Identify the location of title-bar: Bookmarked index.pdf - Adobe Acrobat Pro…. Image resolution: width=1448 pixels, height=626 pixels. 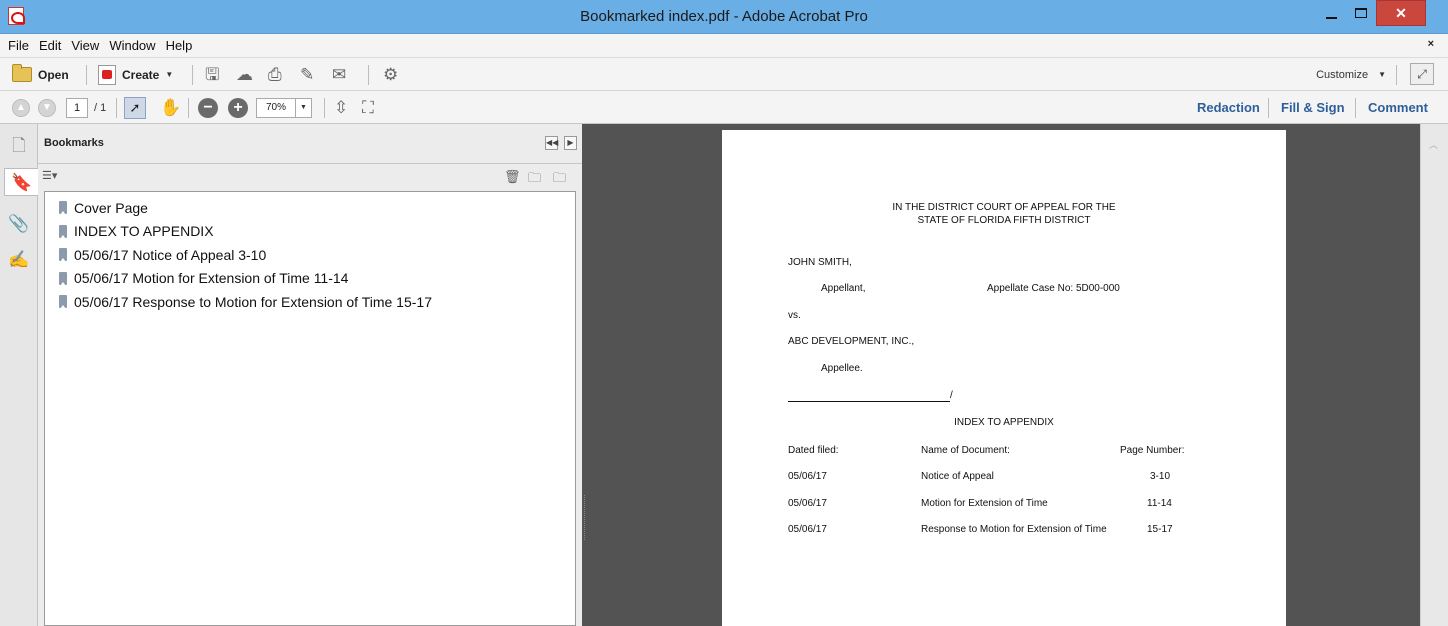
(724, 17).